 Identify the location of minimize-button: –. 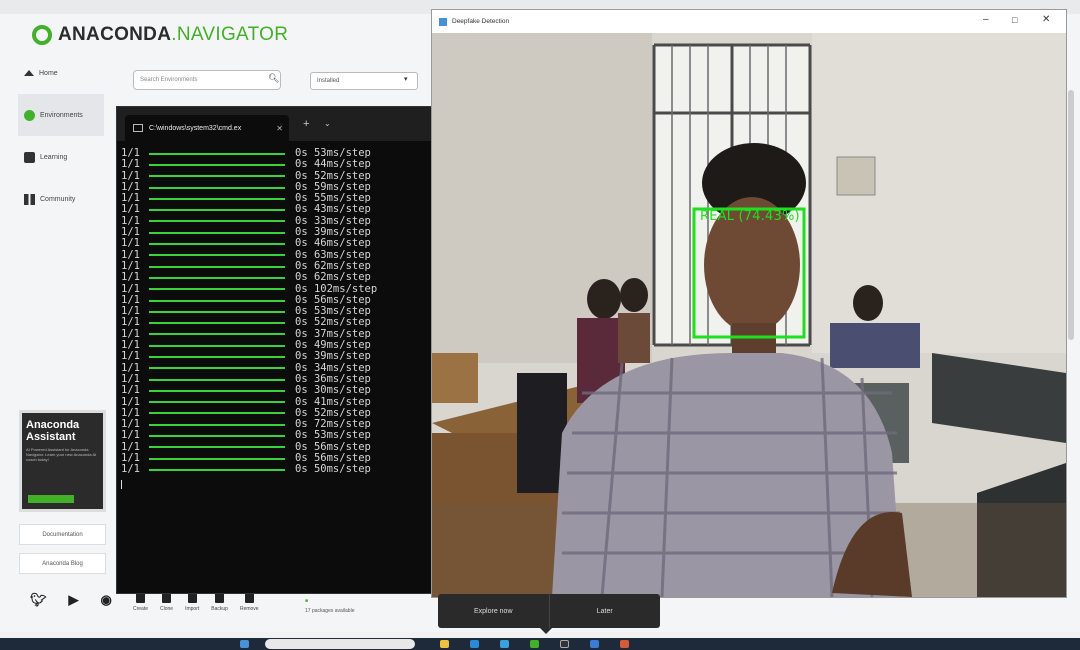
(986, 19).